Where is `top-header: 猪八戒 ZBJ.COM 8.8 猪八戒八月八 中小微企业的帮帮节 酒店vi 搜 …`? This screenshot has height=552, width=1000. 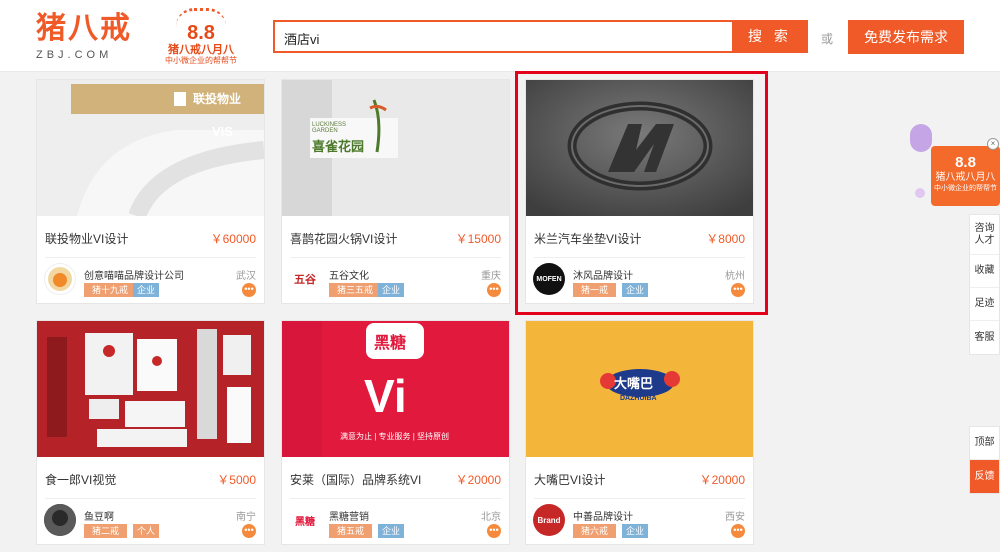 top-header: 猪八戒 ZBJ.COM 8.8 猪八戒八月八 中小微企业的帮帮节 酒店vi 搜 … is located at coordinates (500, 36).